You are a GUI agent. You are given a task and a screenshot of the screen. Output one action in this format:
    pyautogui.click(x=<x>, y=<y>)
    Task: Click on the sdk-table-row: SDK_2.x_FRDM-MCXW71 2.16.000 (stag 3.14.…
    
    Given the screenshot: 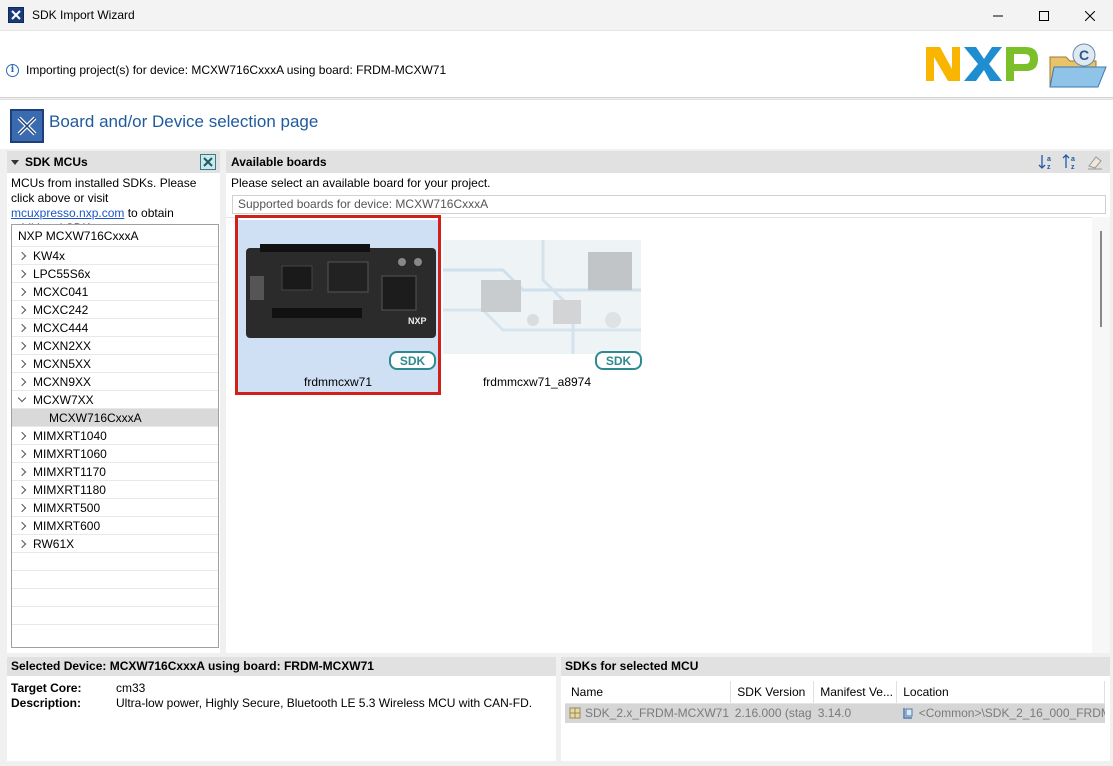 What is the action you would take?
    pyautogui.click(x=835, y=713)
    